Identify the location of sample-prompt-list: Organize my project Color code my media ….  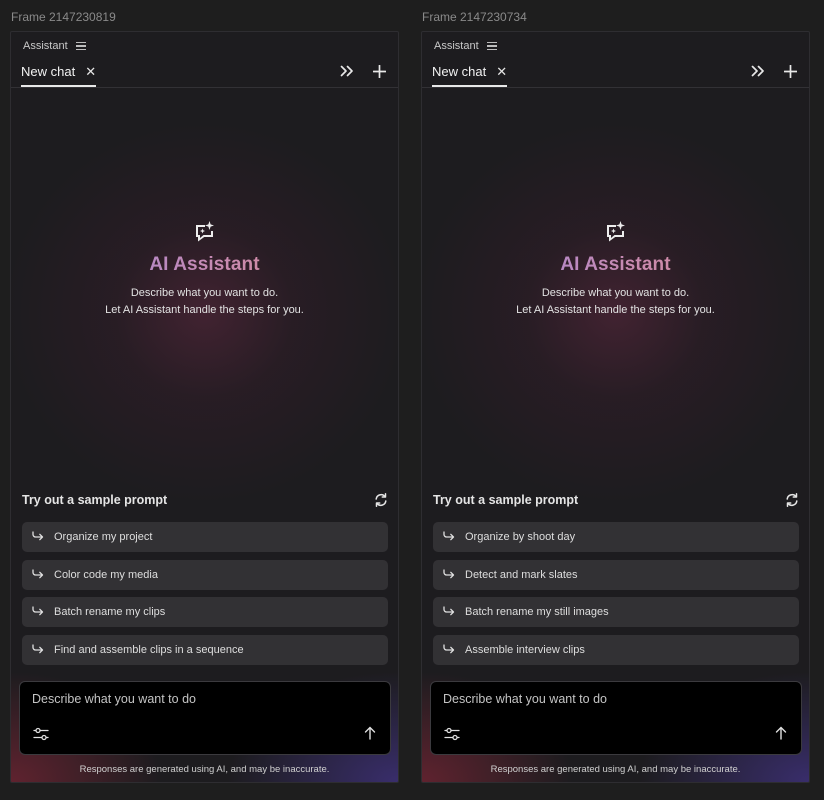
(205, 597).